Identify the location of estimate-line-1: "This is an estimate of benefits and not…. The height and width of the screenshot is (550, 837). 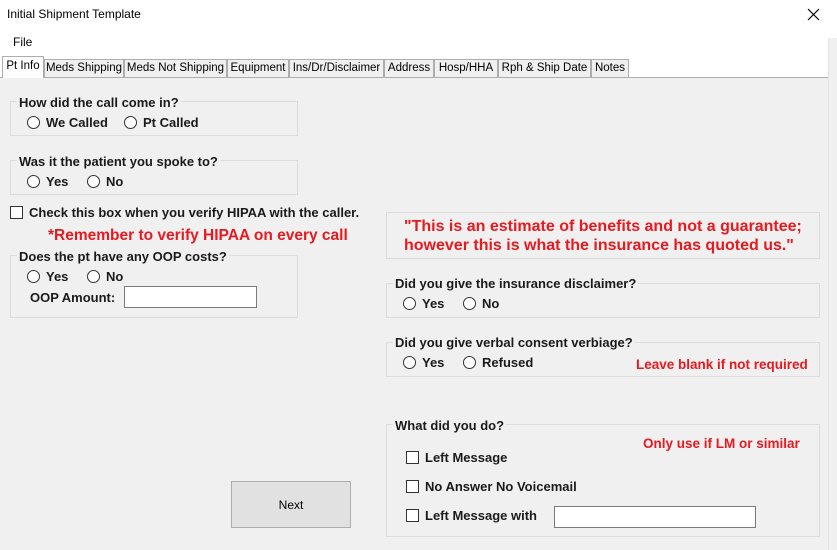
(603, 226).